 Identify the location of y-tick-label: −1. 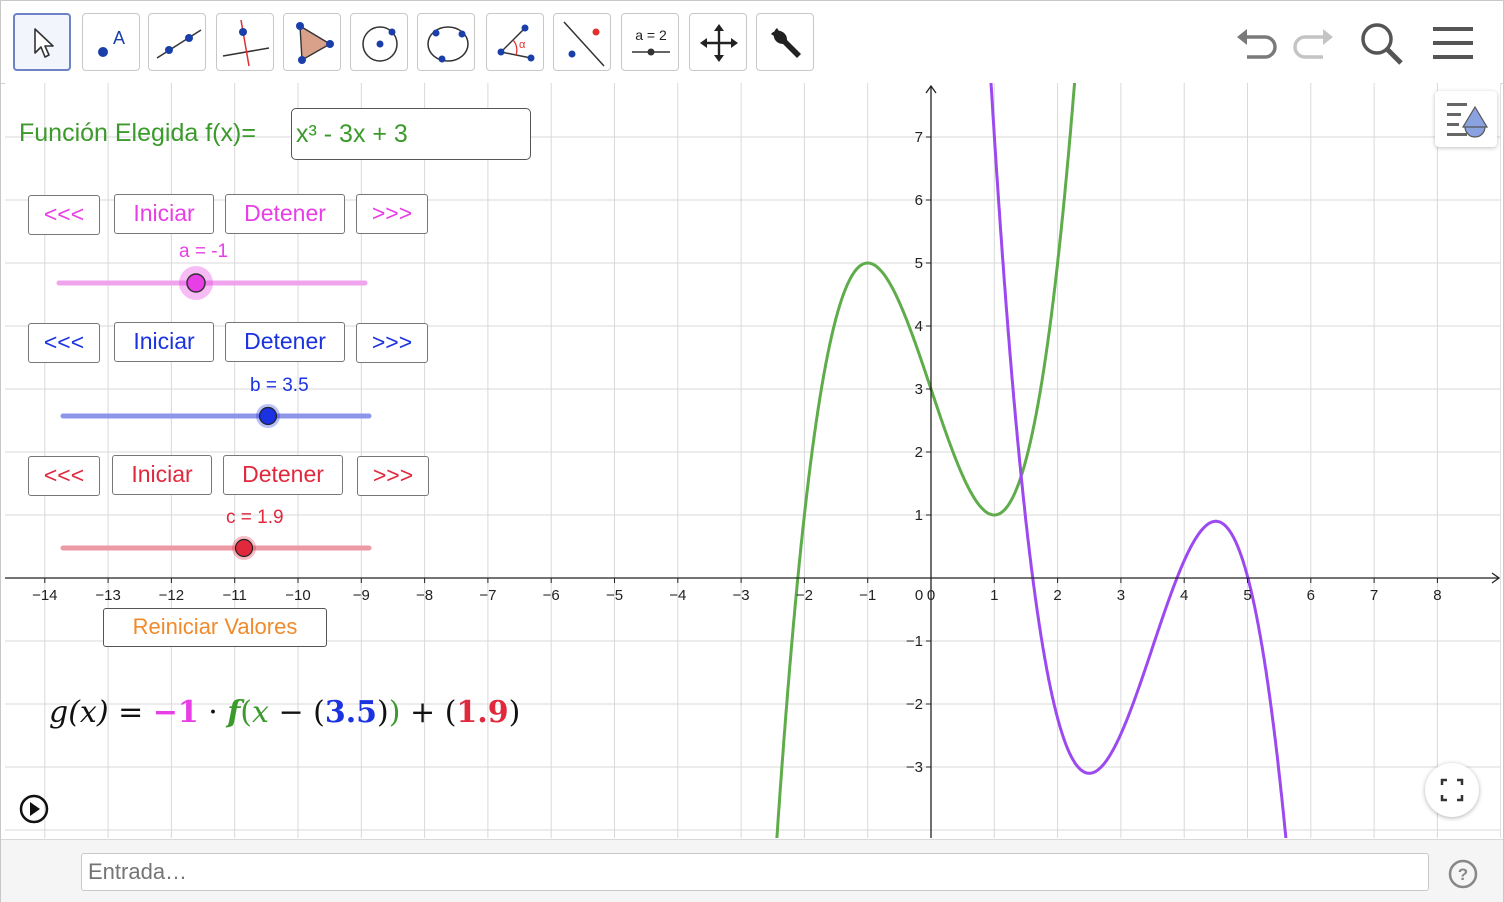
(914, 641).